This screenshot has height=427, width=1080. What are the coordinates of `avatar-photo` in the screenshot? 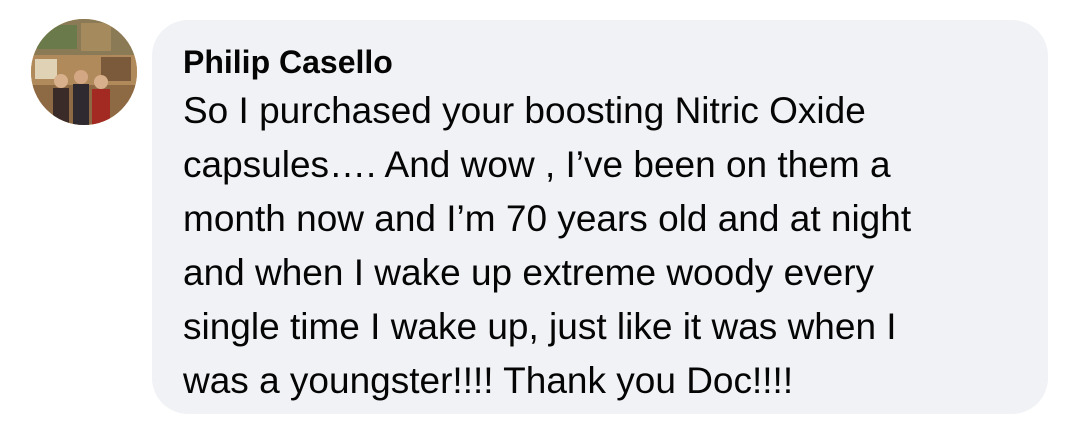 It's located at (84, 72).